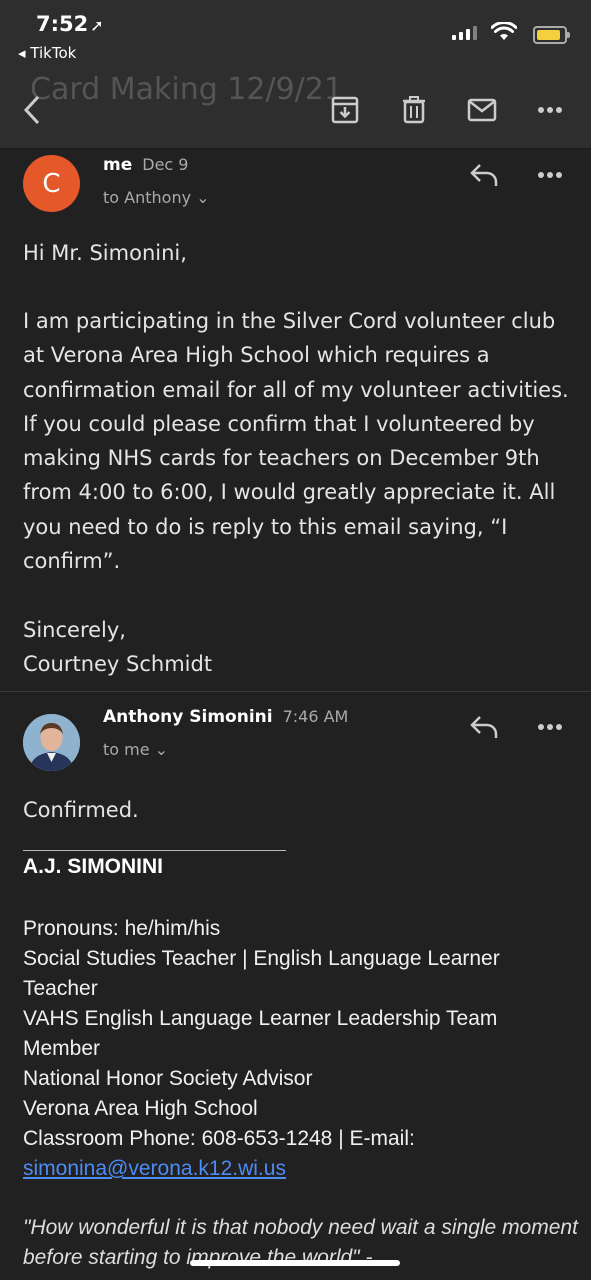  I want to click on message-date: Dec 9, so click(165, 164).